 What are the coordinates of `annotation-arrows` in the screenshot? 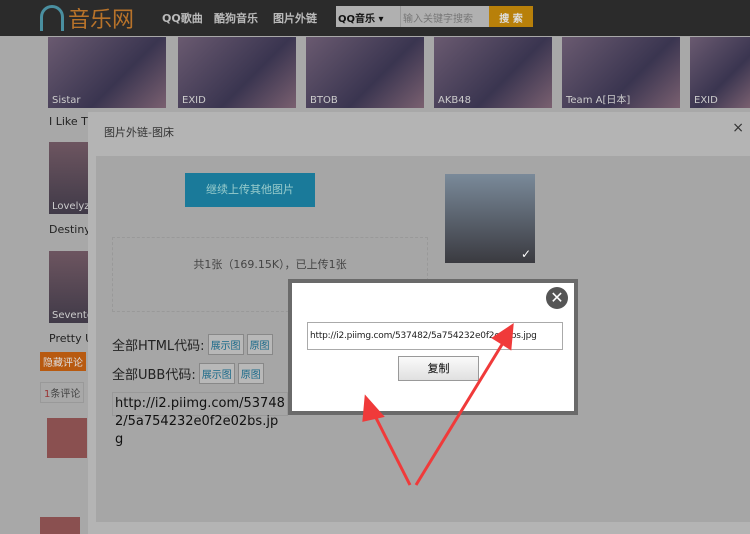 It's located at (438, 404).